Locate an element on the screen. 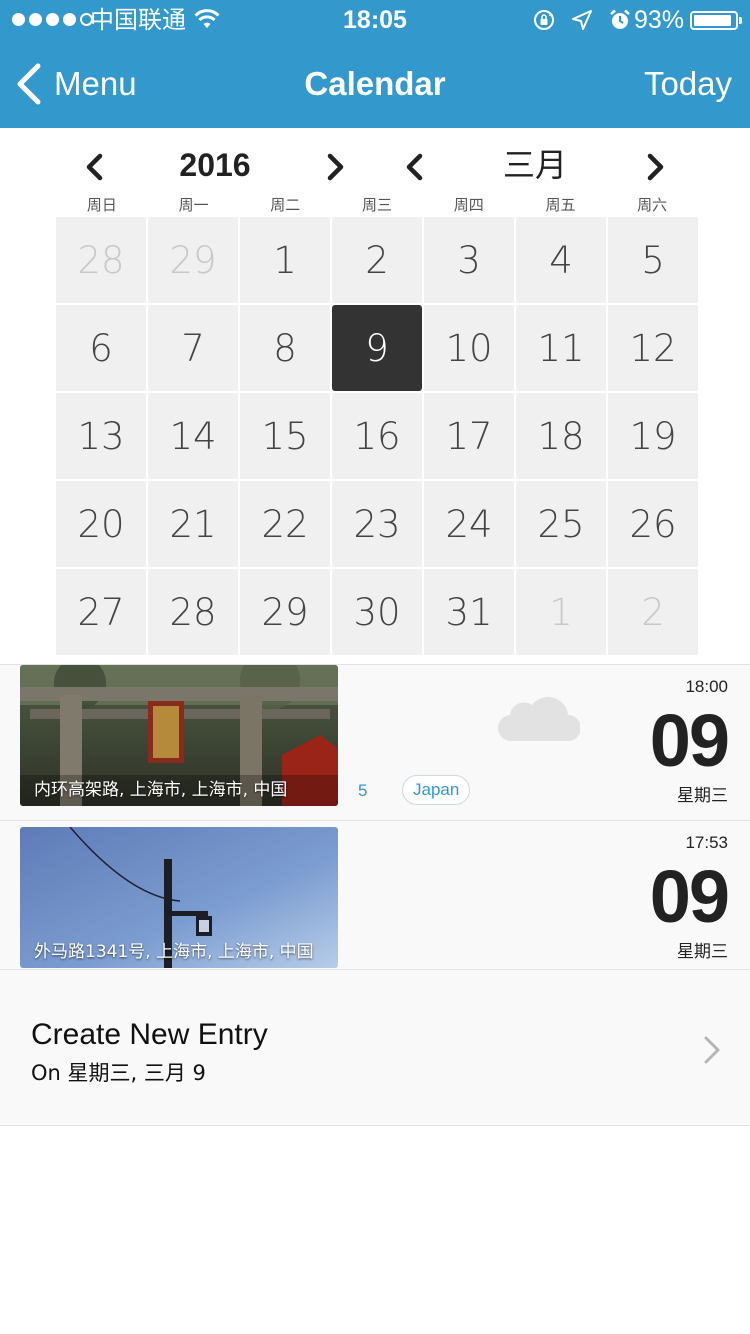  create-entry-button: Create New Entry On 星期三, 三月 9 is located at coordinates (375, 1047).